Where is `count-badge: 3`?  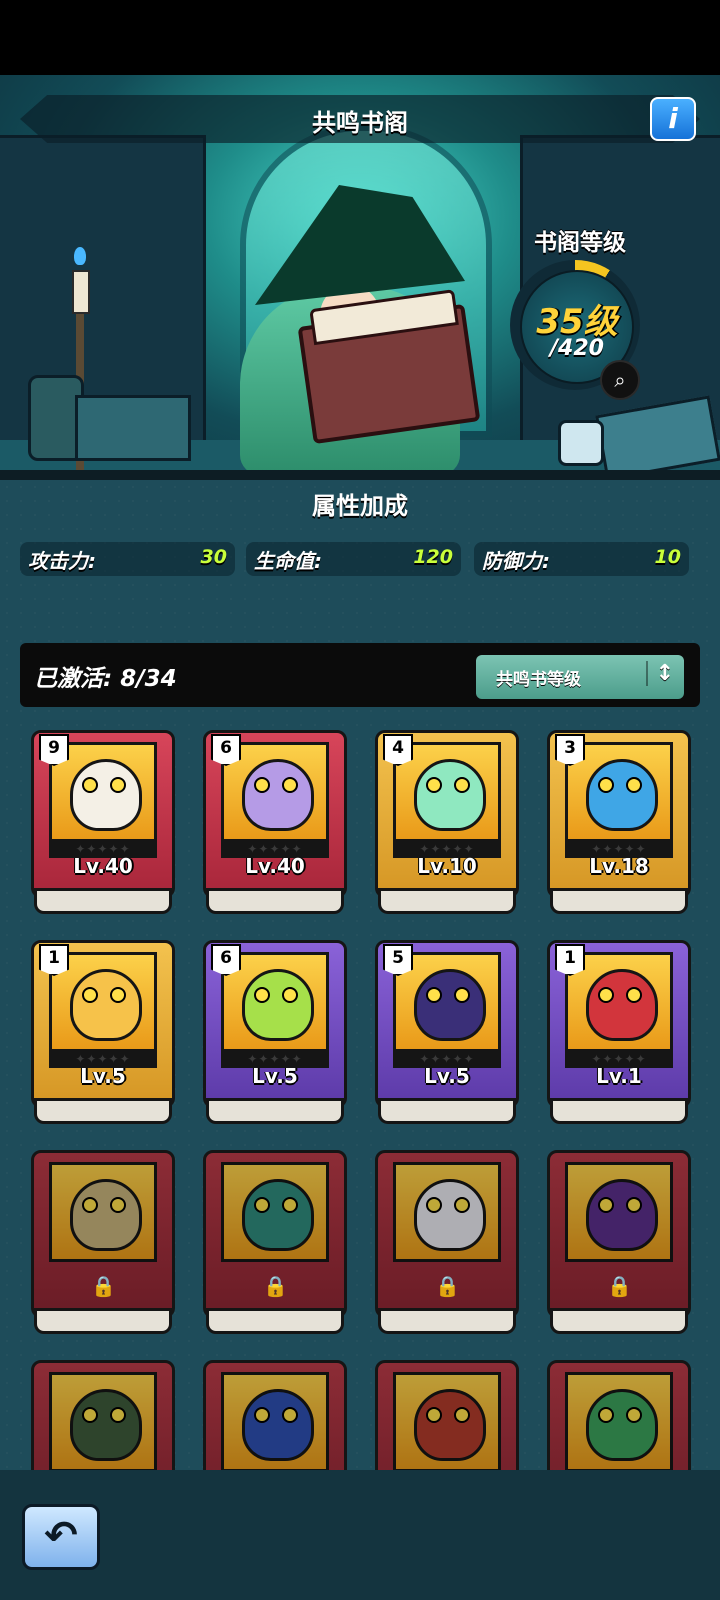
count-badge: 3 is located at coordinates (570, 750).